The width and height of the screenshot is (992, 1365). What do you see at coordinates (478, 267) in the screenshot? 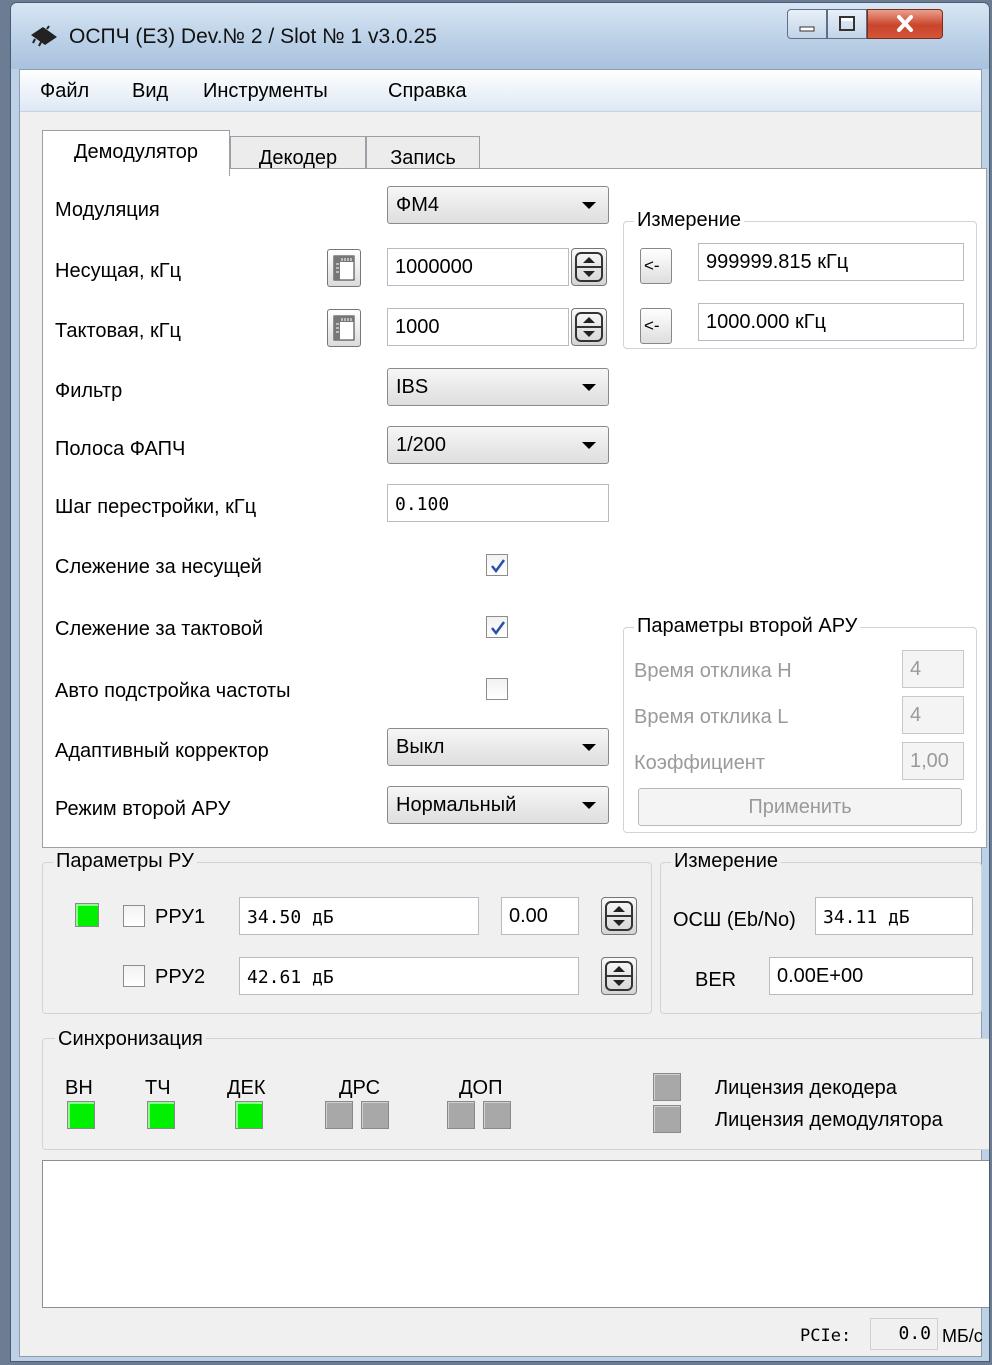
I see `carrier-input: 1000000` at bounding box center [478, 267].